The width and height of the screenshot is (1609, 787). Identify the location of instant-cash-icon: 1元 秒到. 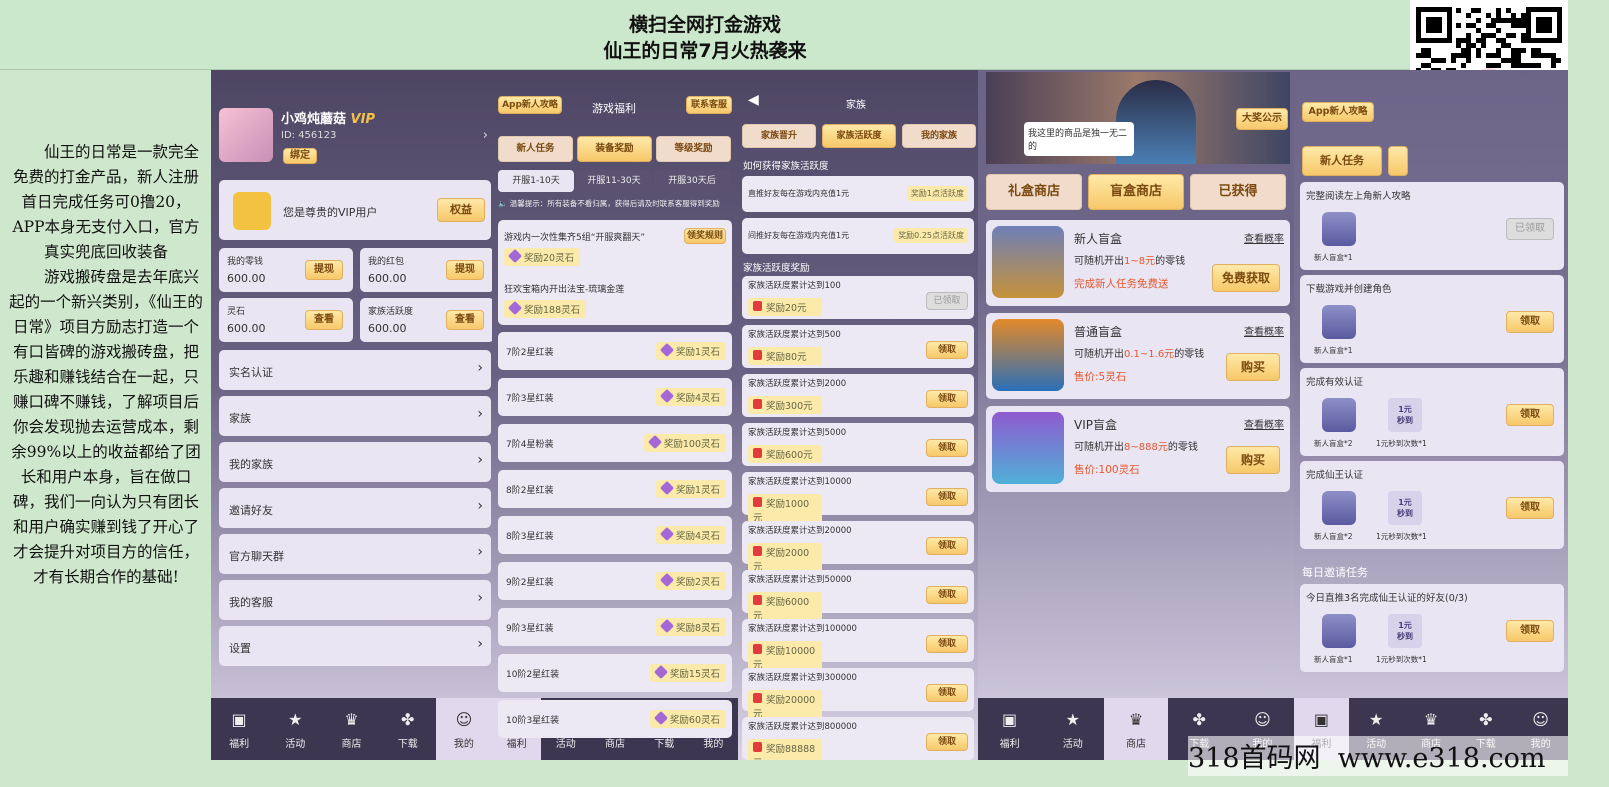
(1405, 508).